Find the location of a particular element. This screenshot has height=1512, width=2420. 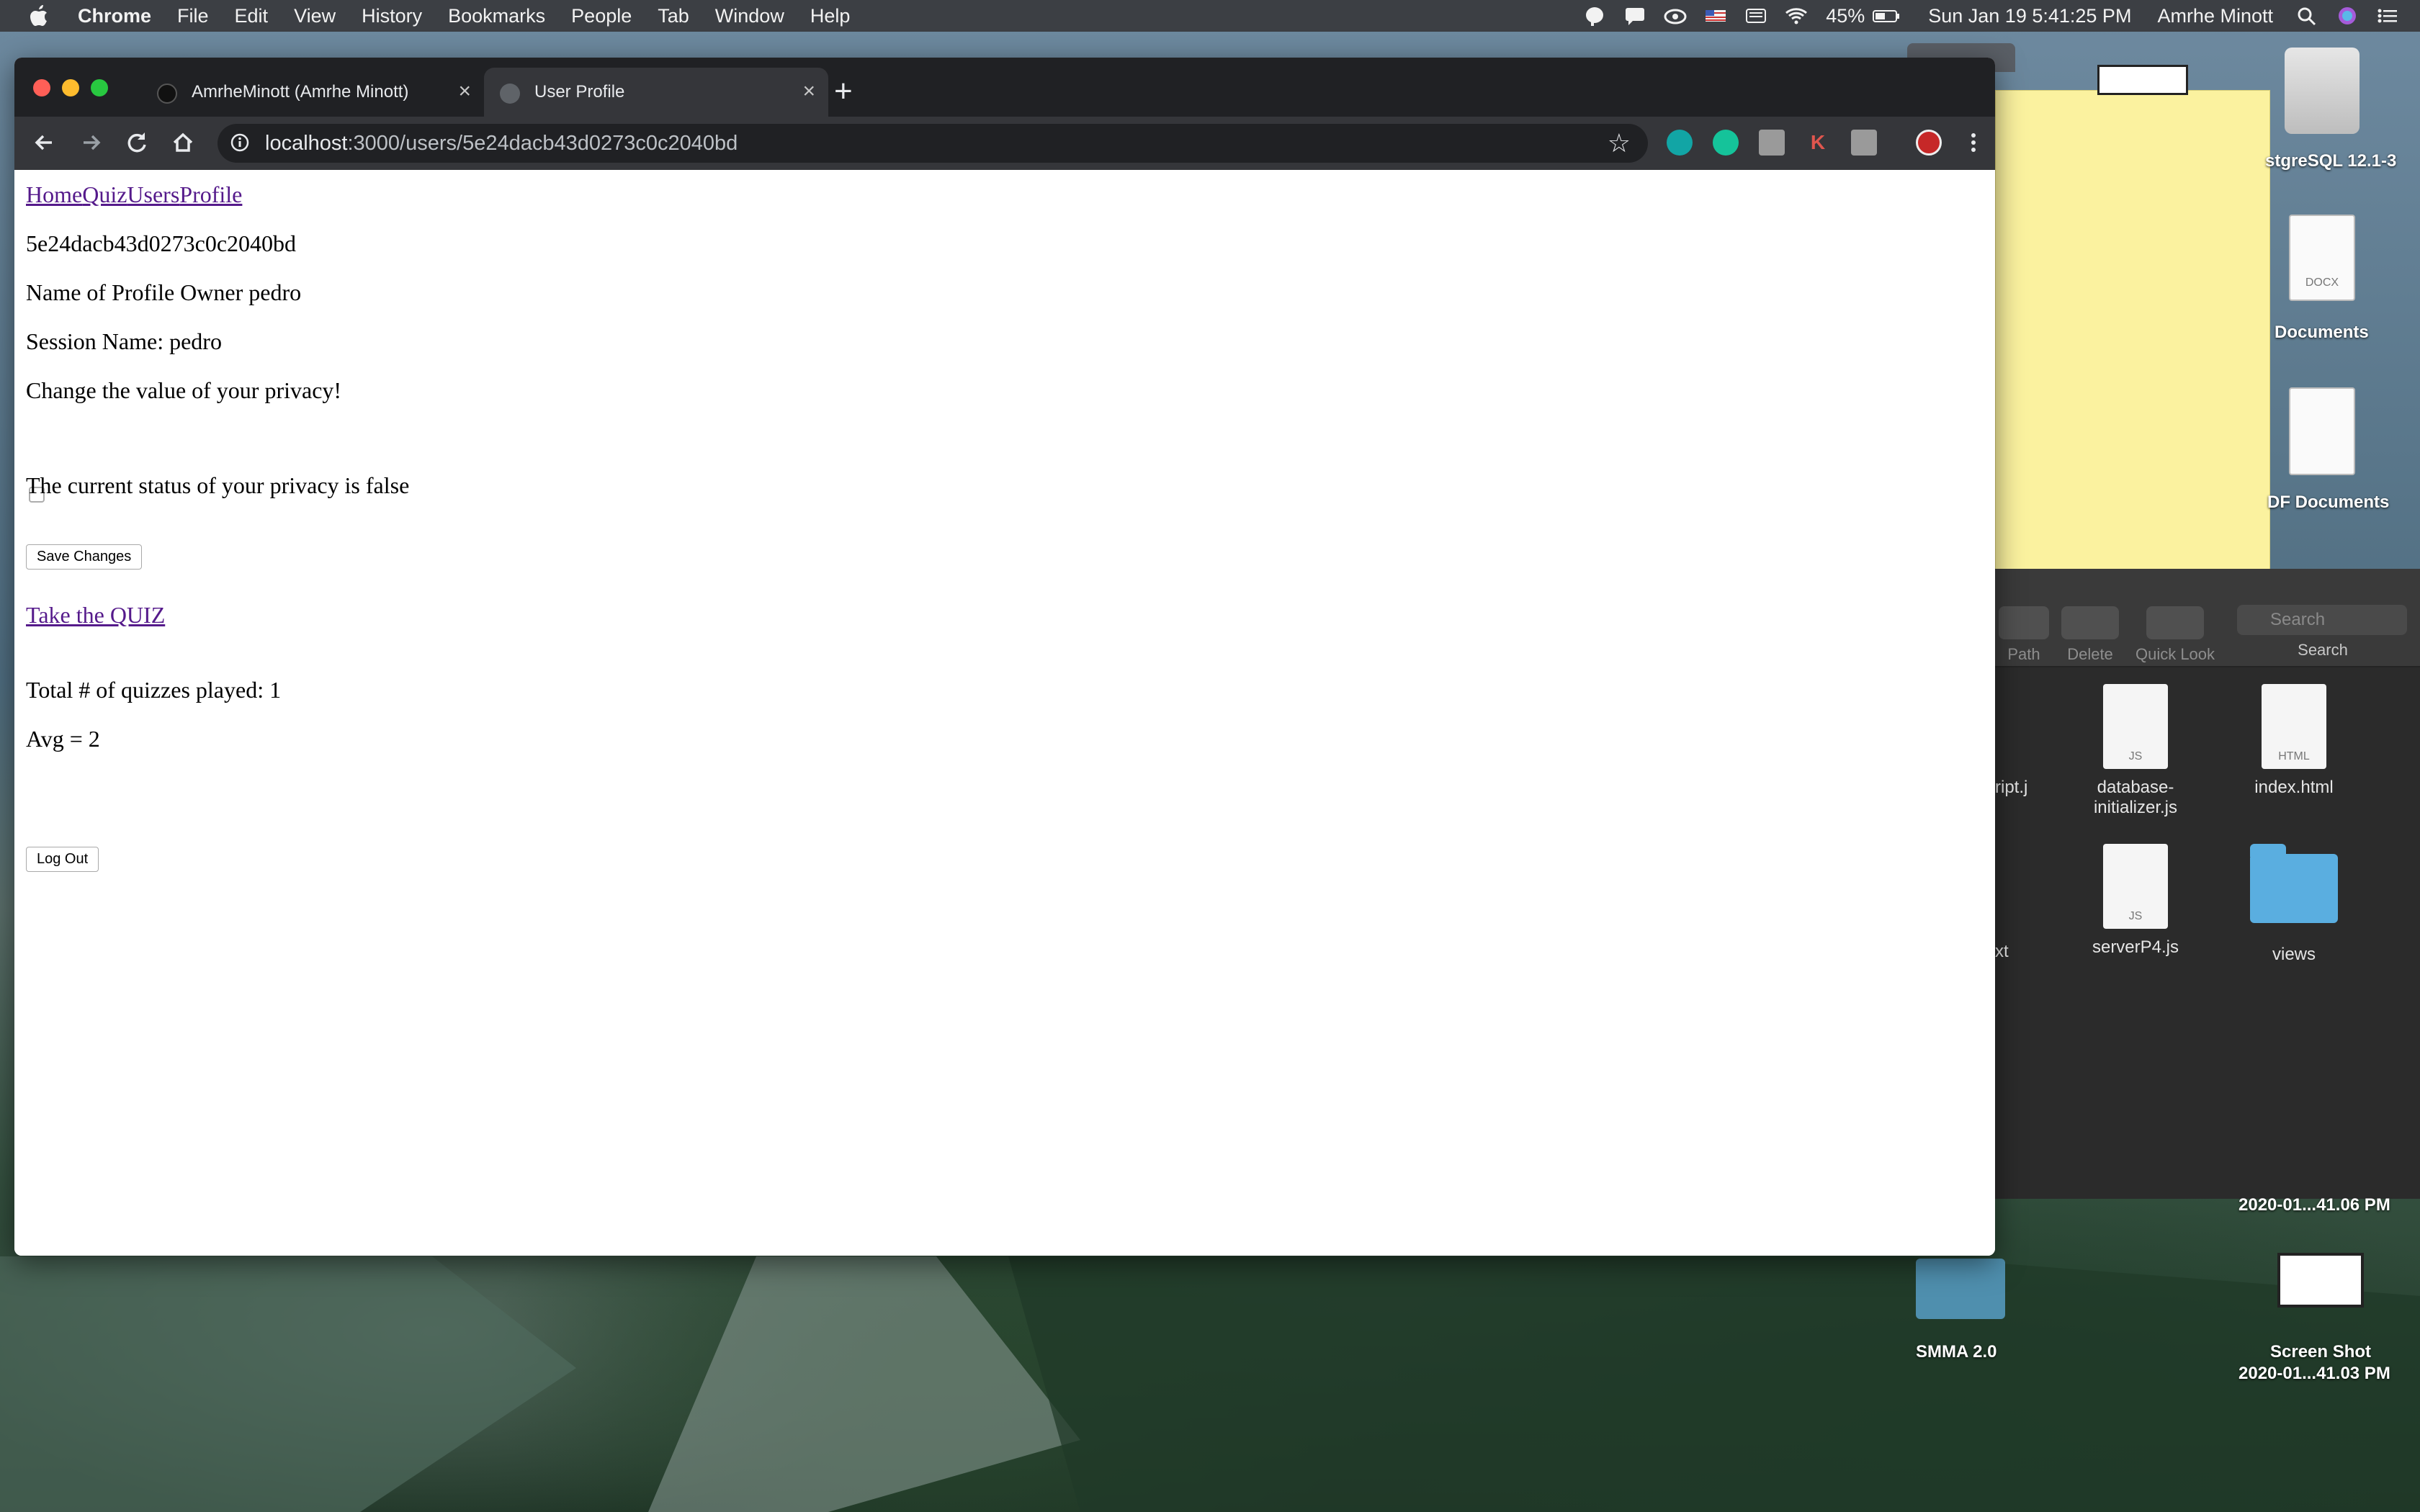

finder-delete-label: Delete is located at coordinates (2090, 654).